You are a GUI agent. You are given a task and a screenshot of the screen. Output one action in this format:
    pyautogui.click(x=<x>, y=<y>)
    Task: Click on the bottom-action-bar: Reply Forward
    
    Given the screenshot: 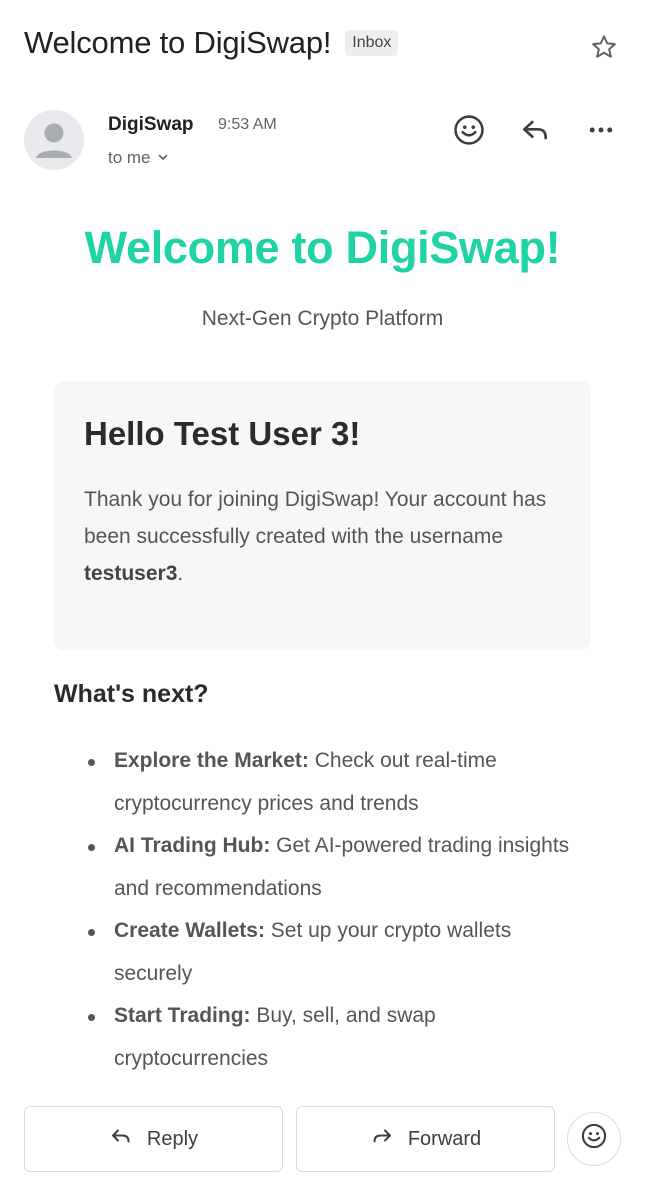 What is the action you would take?
    pyautogui.click(x=322, y=1147)
    